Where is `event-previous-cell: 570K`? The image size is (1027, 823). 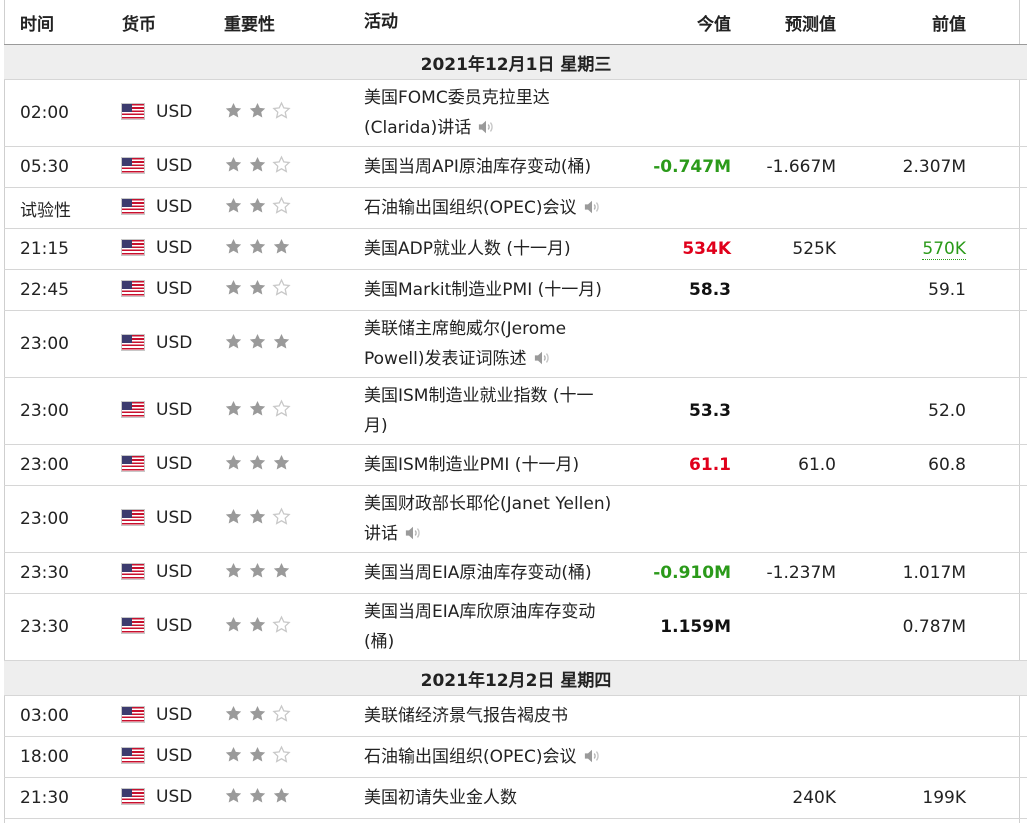
event-previous-cell: 570K is located at coordinates (931, 249).